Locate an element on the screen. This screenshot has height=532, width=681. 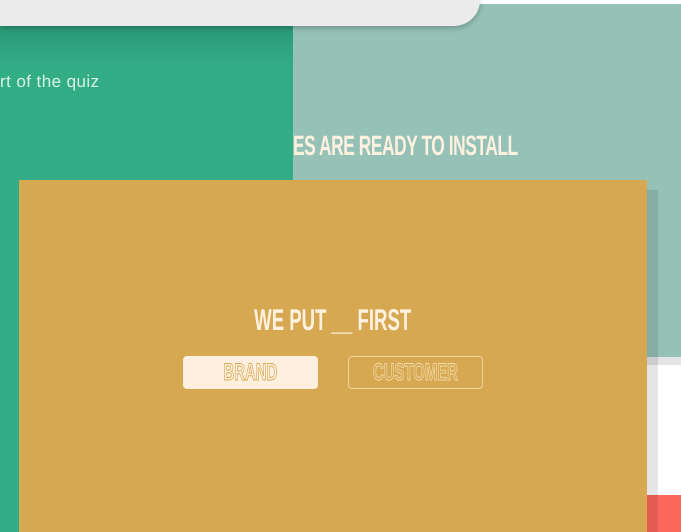
question-text: WE PUT __ FIRST is located at coordinates (333, 321).